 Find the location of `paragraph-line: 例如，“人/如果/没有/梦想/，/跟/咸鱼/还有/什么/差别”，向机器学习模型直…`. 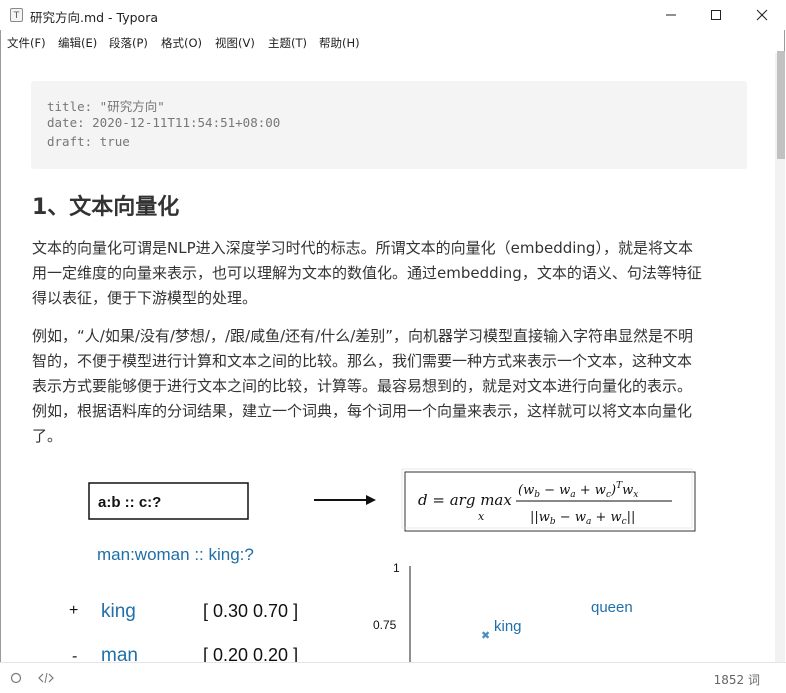

paragraph-line: 例如，“人/如果/没有/梦想/，/跟/咸鱼/还有/什么/差别”，向机器学习模型直… is located at coordinates (363, 336).